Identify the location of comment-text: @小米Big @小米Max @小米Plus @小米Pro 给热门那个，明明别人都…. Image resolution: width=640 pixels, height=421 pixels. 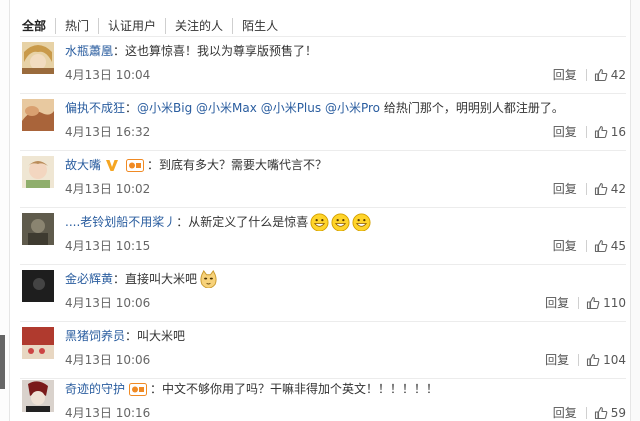
(350, 108).